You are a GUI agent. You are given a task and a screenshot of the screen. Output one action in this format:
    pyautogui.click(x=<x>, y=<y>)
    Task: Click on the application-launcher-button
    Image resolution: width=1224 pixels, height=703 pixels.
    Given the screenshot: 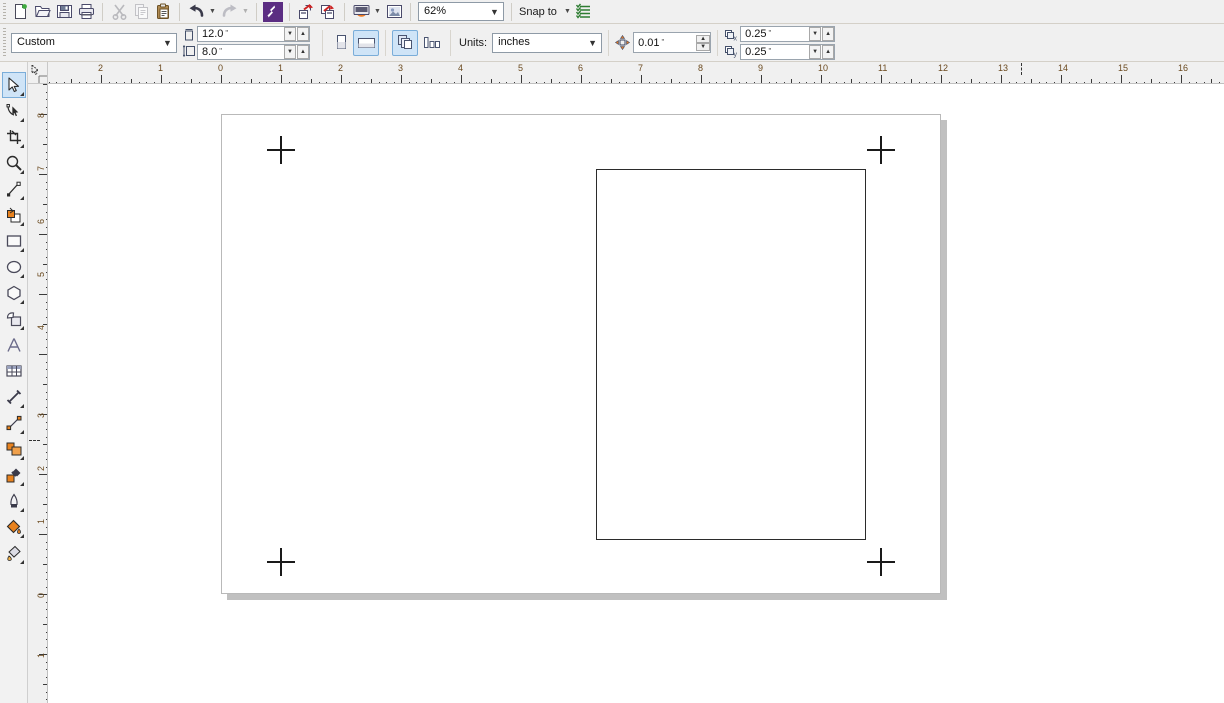 What is the action you would take?
    pyautogui.click(x=273, y=12)
    